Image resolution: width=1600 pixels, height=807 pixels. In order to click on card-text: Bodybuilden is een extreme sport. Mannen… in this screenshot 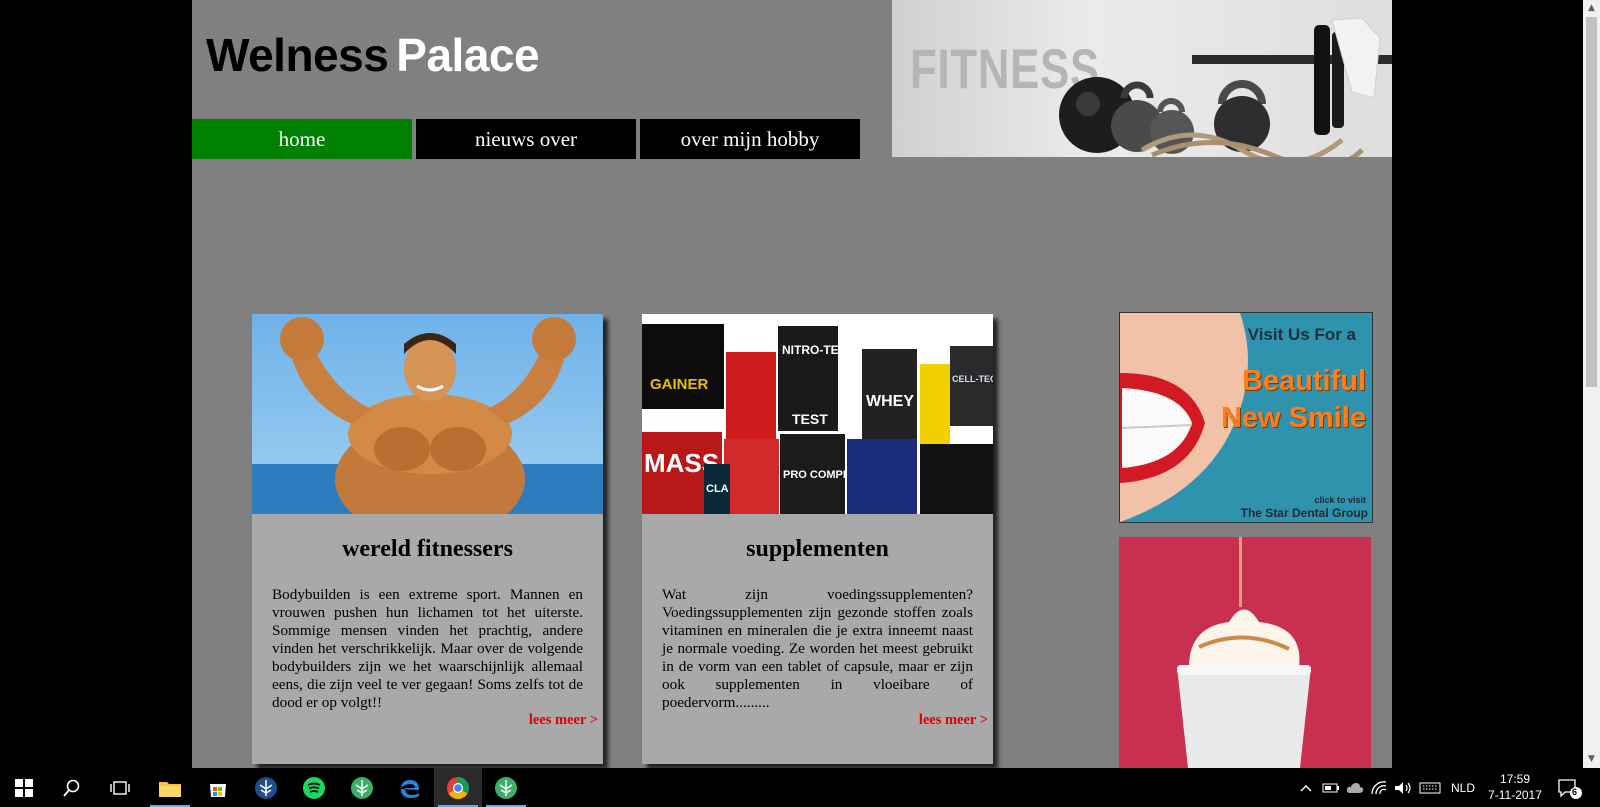, I will do `click(427, 648)`.